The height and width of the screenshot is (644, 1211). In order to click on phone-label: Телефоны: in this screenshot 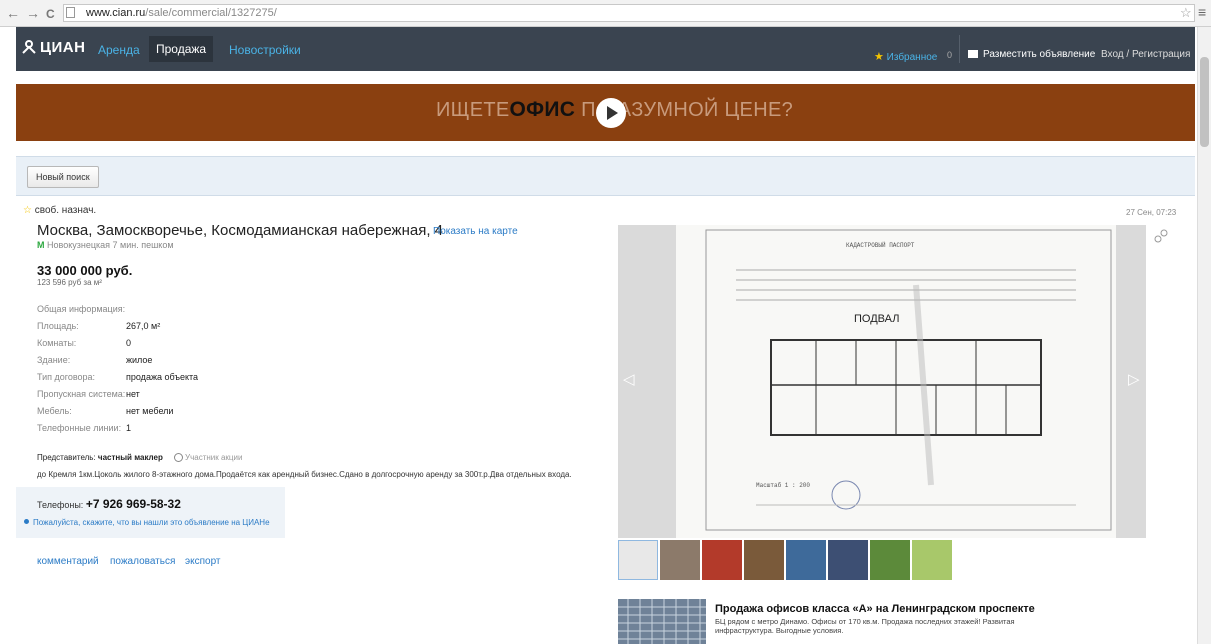, I will do `click(61, 505)`.